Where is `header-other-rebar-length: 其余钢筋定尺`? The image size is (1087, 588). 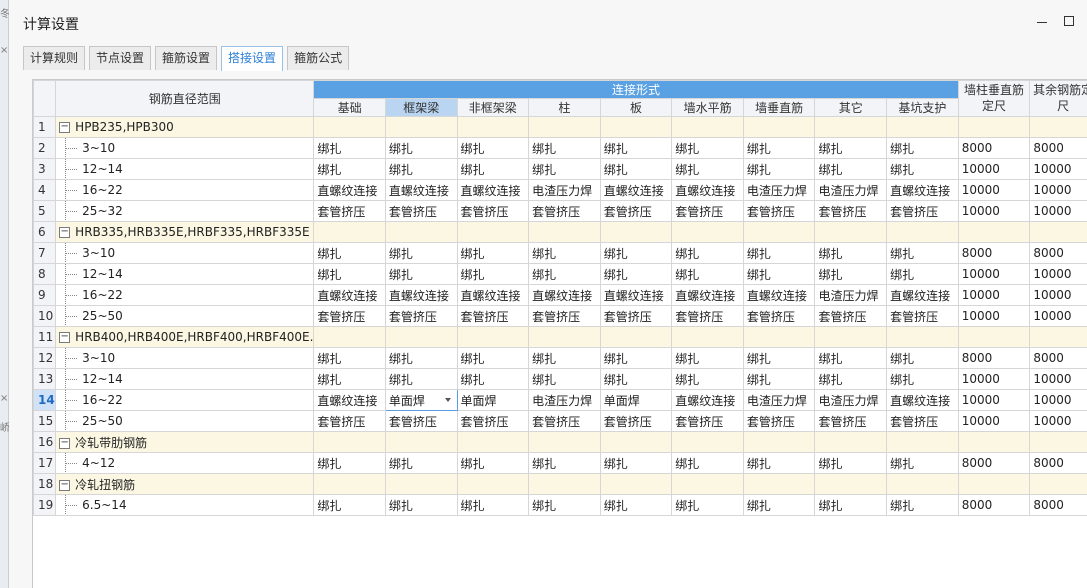
header-other-rebar-length: 其余钢筋定尺 is located at coordinates (1058, 98).